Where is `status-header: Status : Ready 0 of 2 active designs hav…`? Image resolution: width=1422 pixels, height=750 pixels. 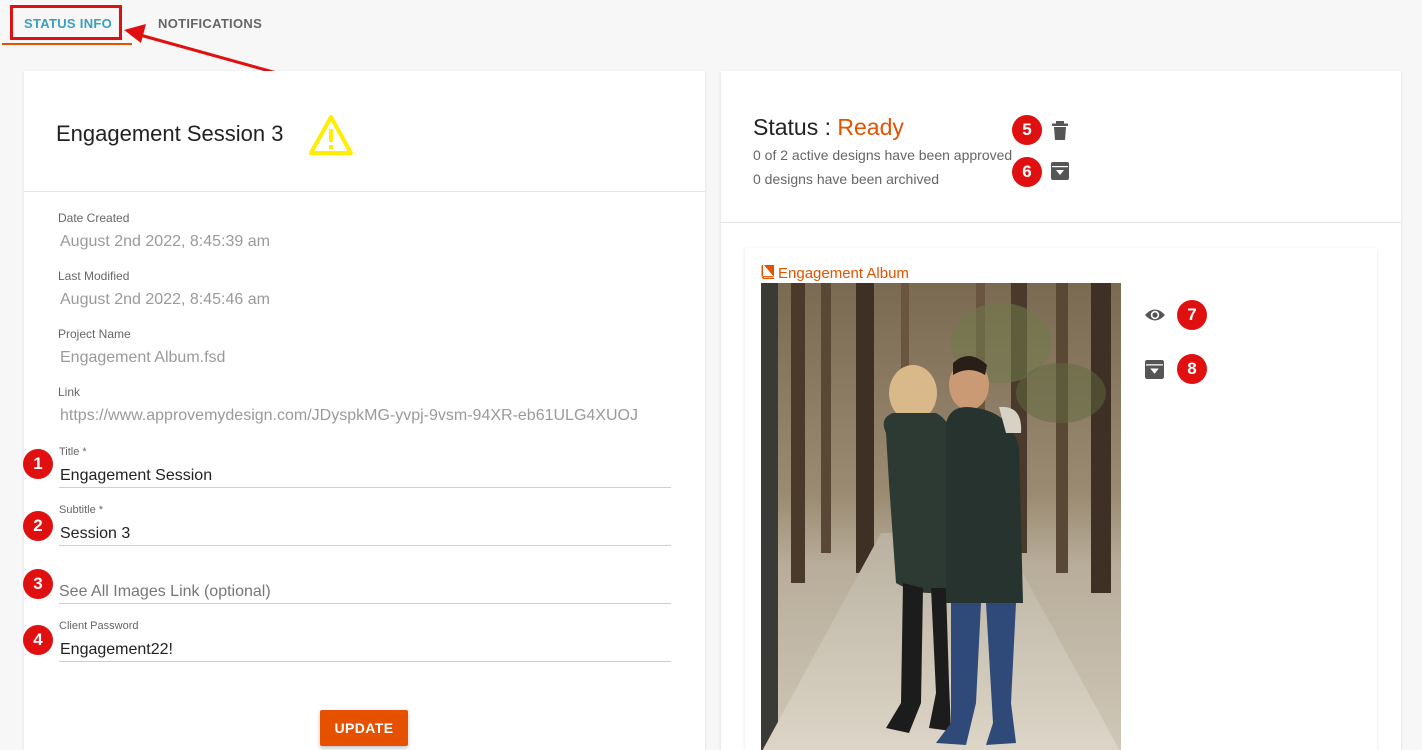 status-header: Status : Ready 0 of 2 active designs hav… is located at coordinates (1061, 147).